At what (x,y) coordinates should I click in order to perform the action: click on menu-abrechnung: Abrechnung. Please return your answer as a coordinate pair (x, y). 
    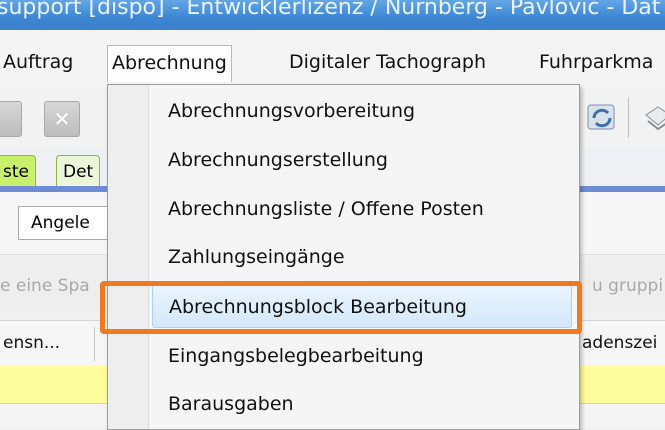
    Looking at the image, I should click on (169, 63).